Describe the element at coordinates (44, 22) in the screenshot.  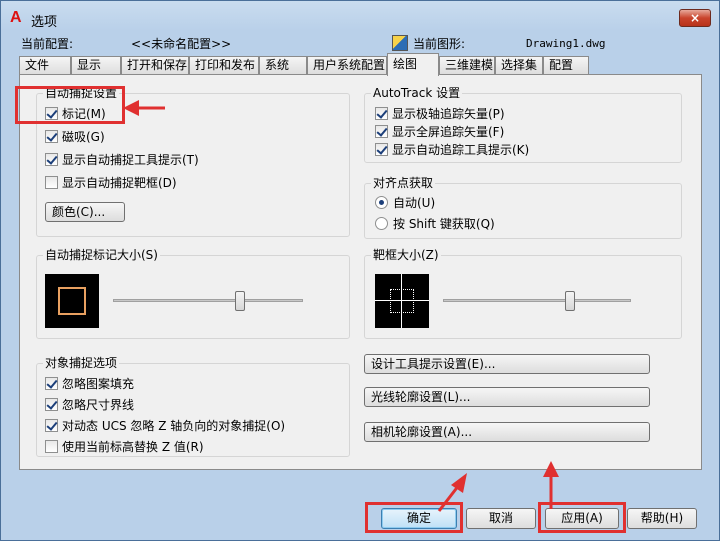
I see `window-title: 选项` at that location.